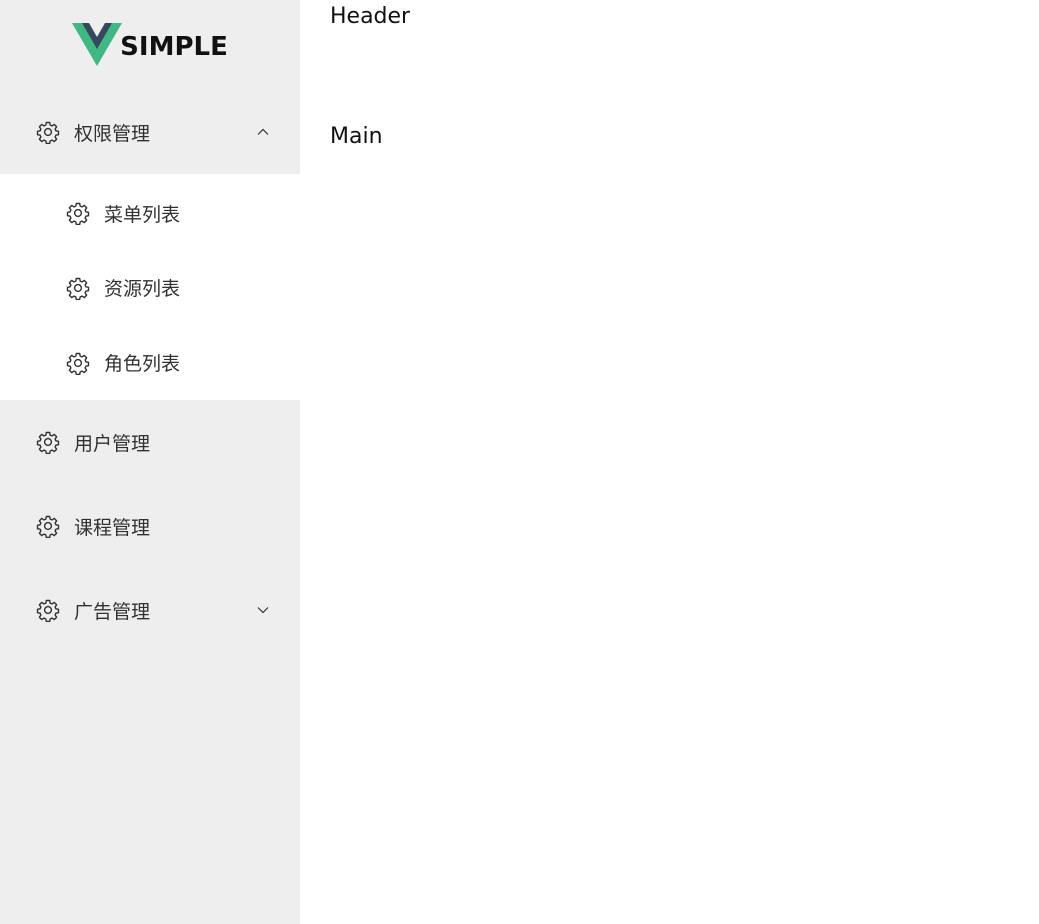 The image size is (1039, 924). What do you see at coordinates (142, 289) in the screenshot?
I see `submenu-item-label: 资源列表` at bounding box center [142, 289].